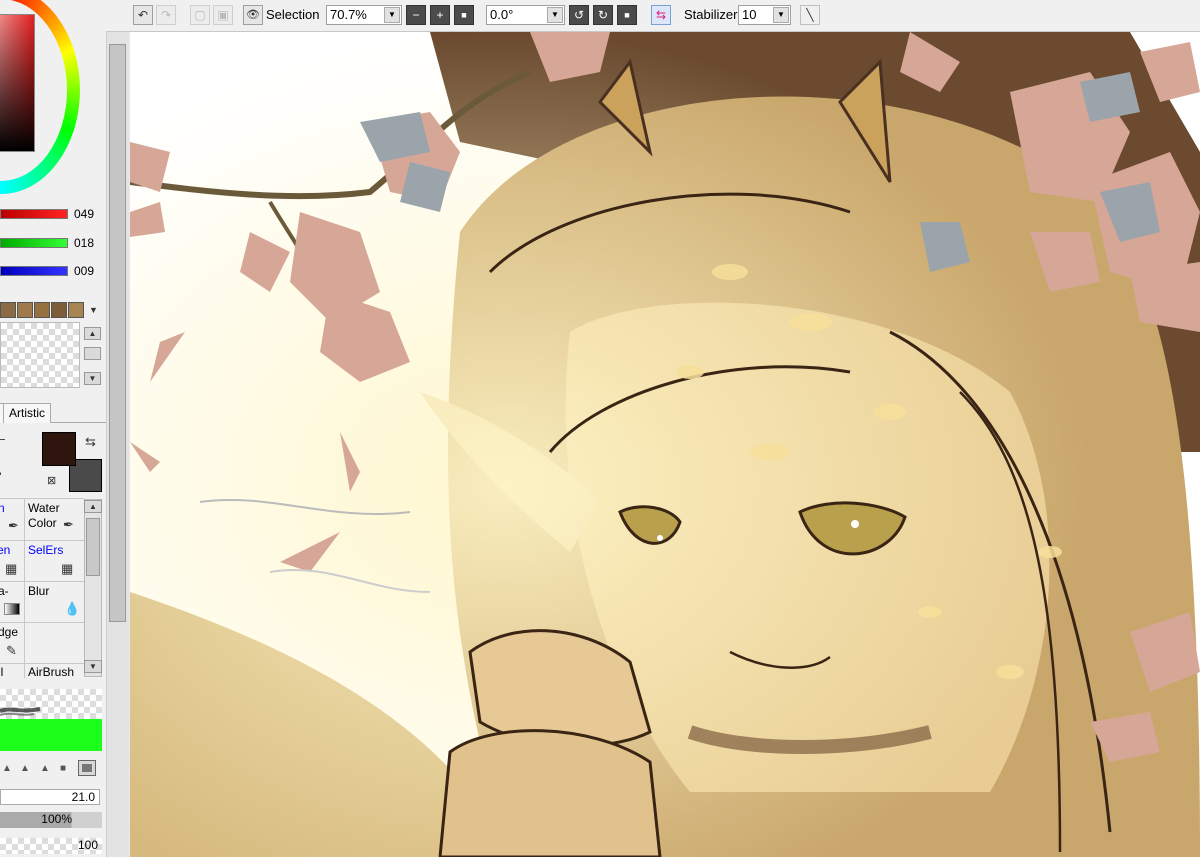 The width and height of the screenshot is (1200, 857). Describe the element at coordinates (93, 588) in the screenshot. I see `tool-scrollbar` at that location.